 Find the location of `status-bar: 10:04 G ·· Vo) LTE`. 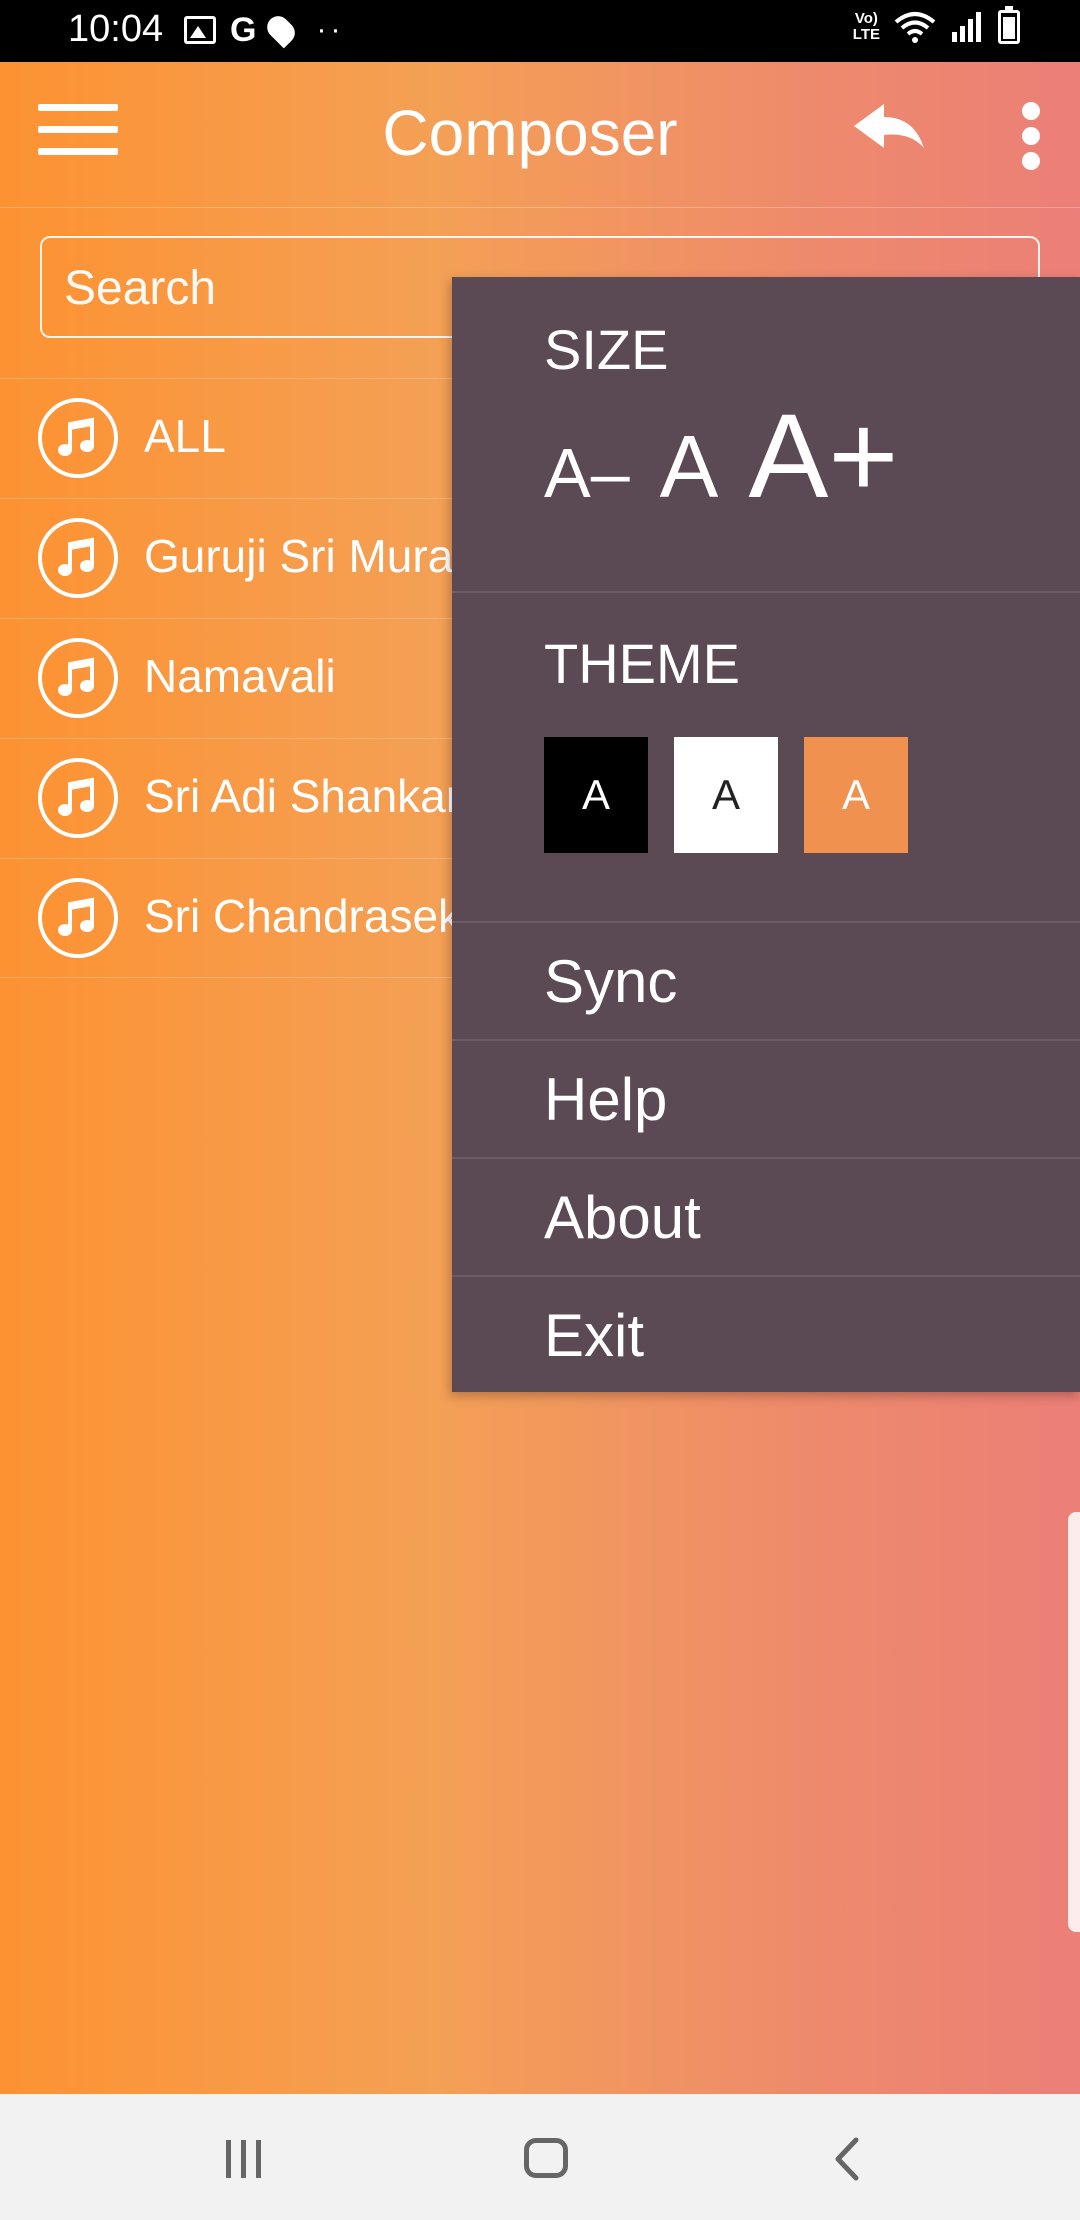

status-bar: 10:04 G ·· Vo) LTE is located at coordinates (540, 31).